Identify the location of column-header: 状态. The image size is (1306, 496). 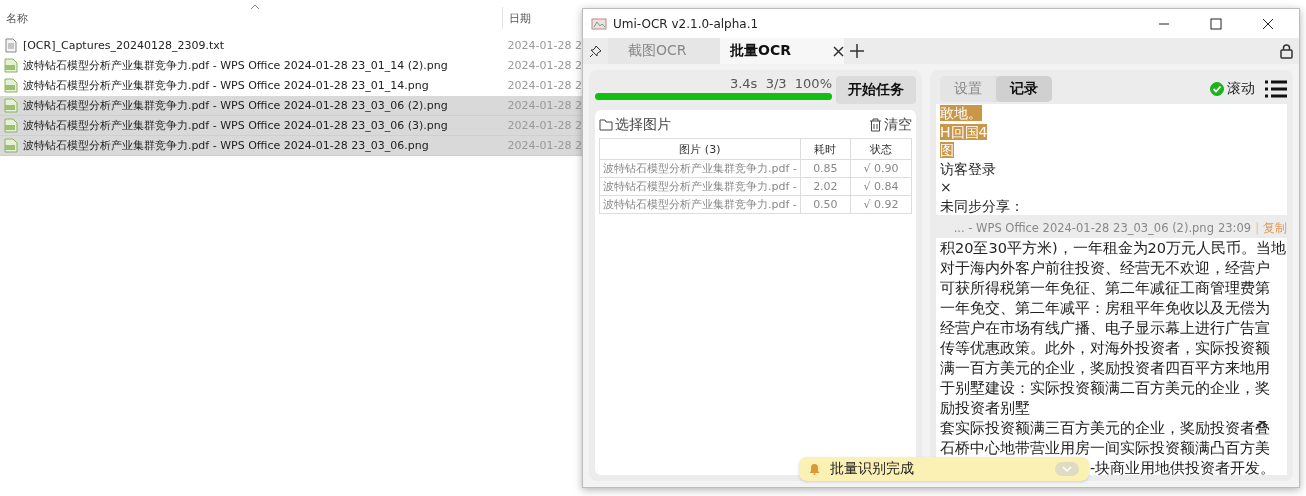
(881, 149).